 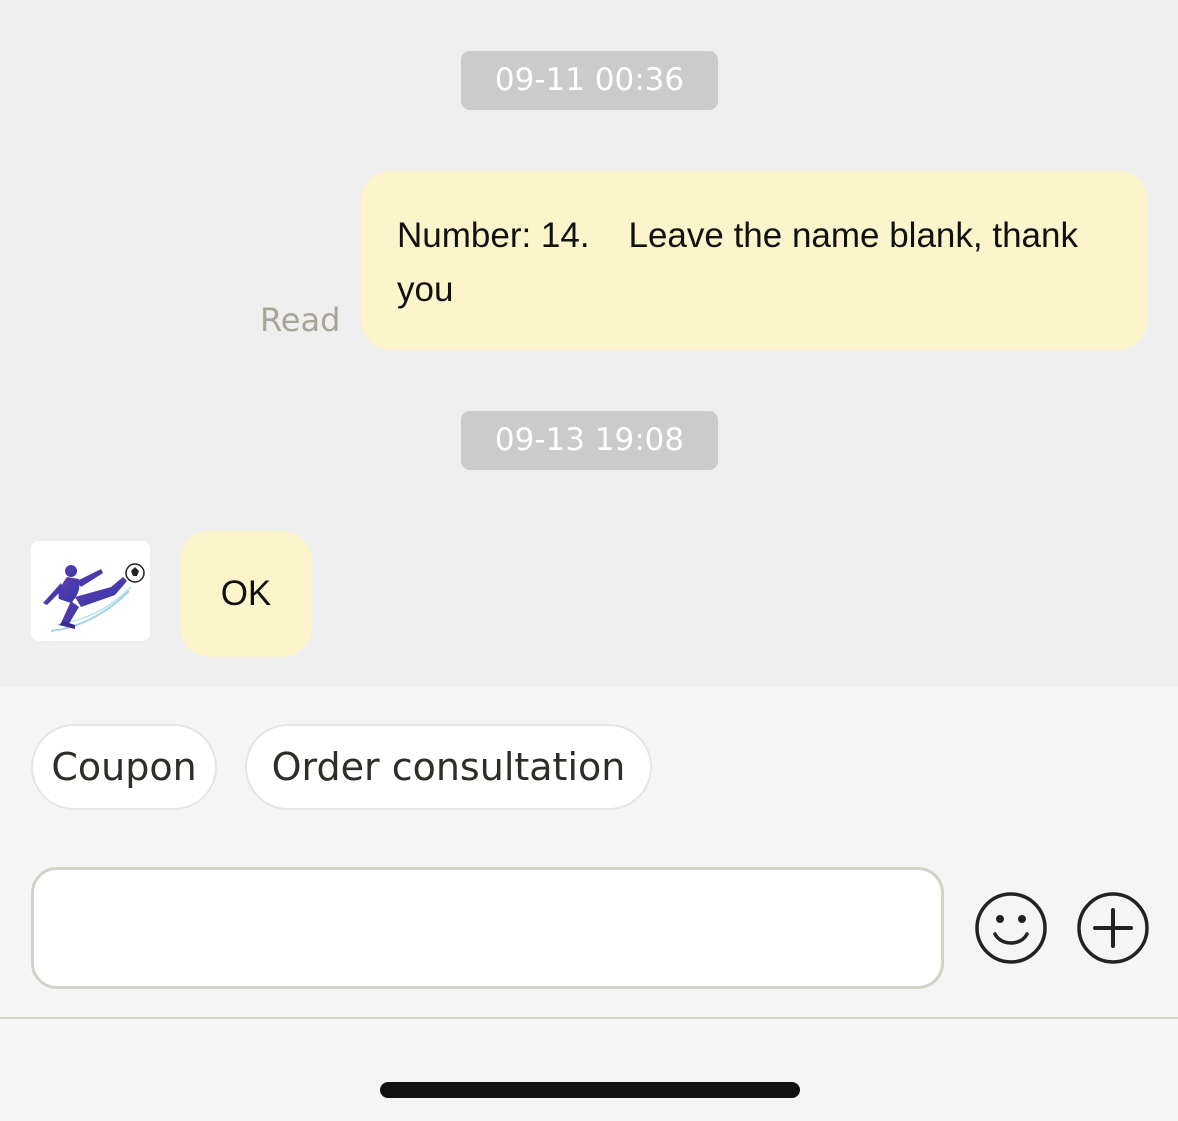 What do you see at coordinates (487, 928) in the screenshot?
I see `message-input` at bounding box center [487, 928].